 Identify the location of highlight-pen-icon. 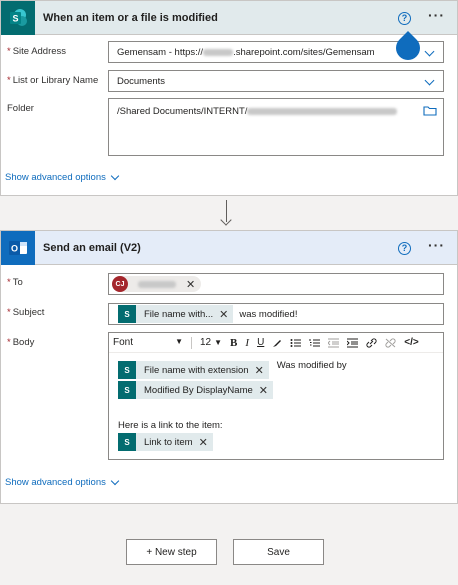
(277, 343).